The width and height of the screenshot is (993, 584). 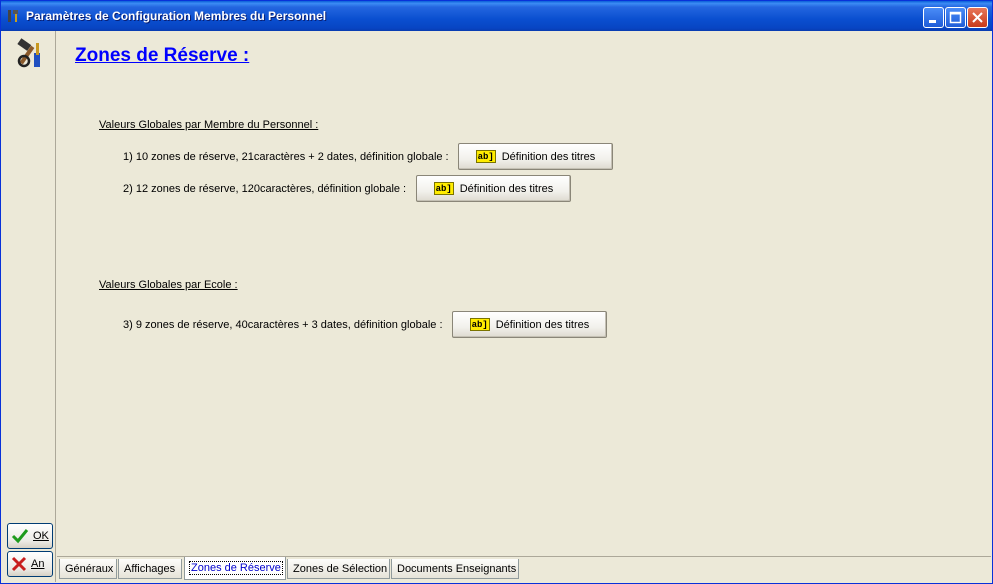 I want to click on define-titles-button-1: ab] Définition des titres, so click(x=535, y=156).